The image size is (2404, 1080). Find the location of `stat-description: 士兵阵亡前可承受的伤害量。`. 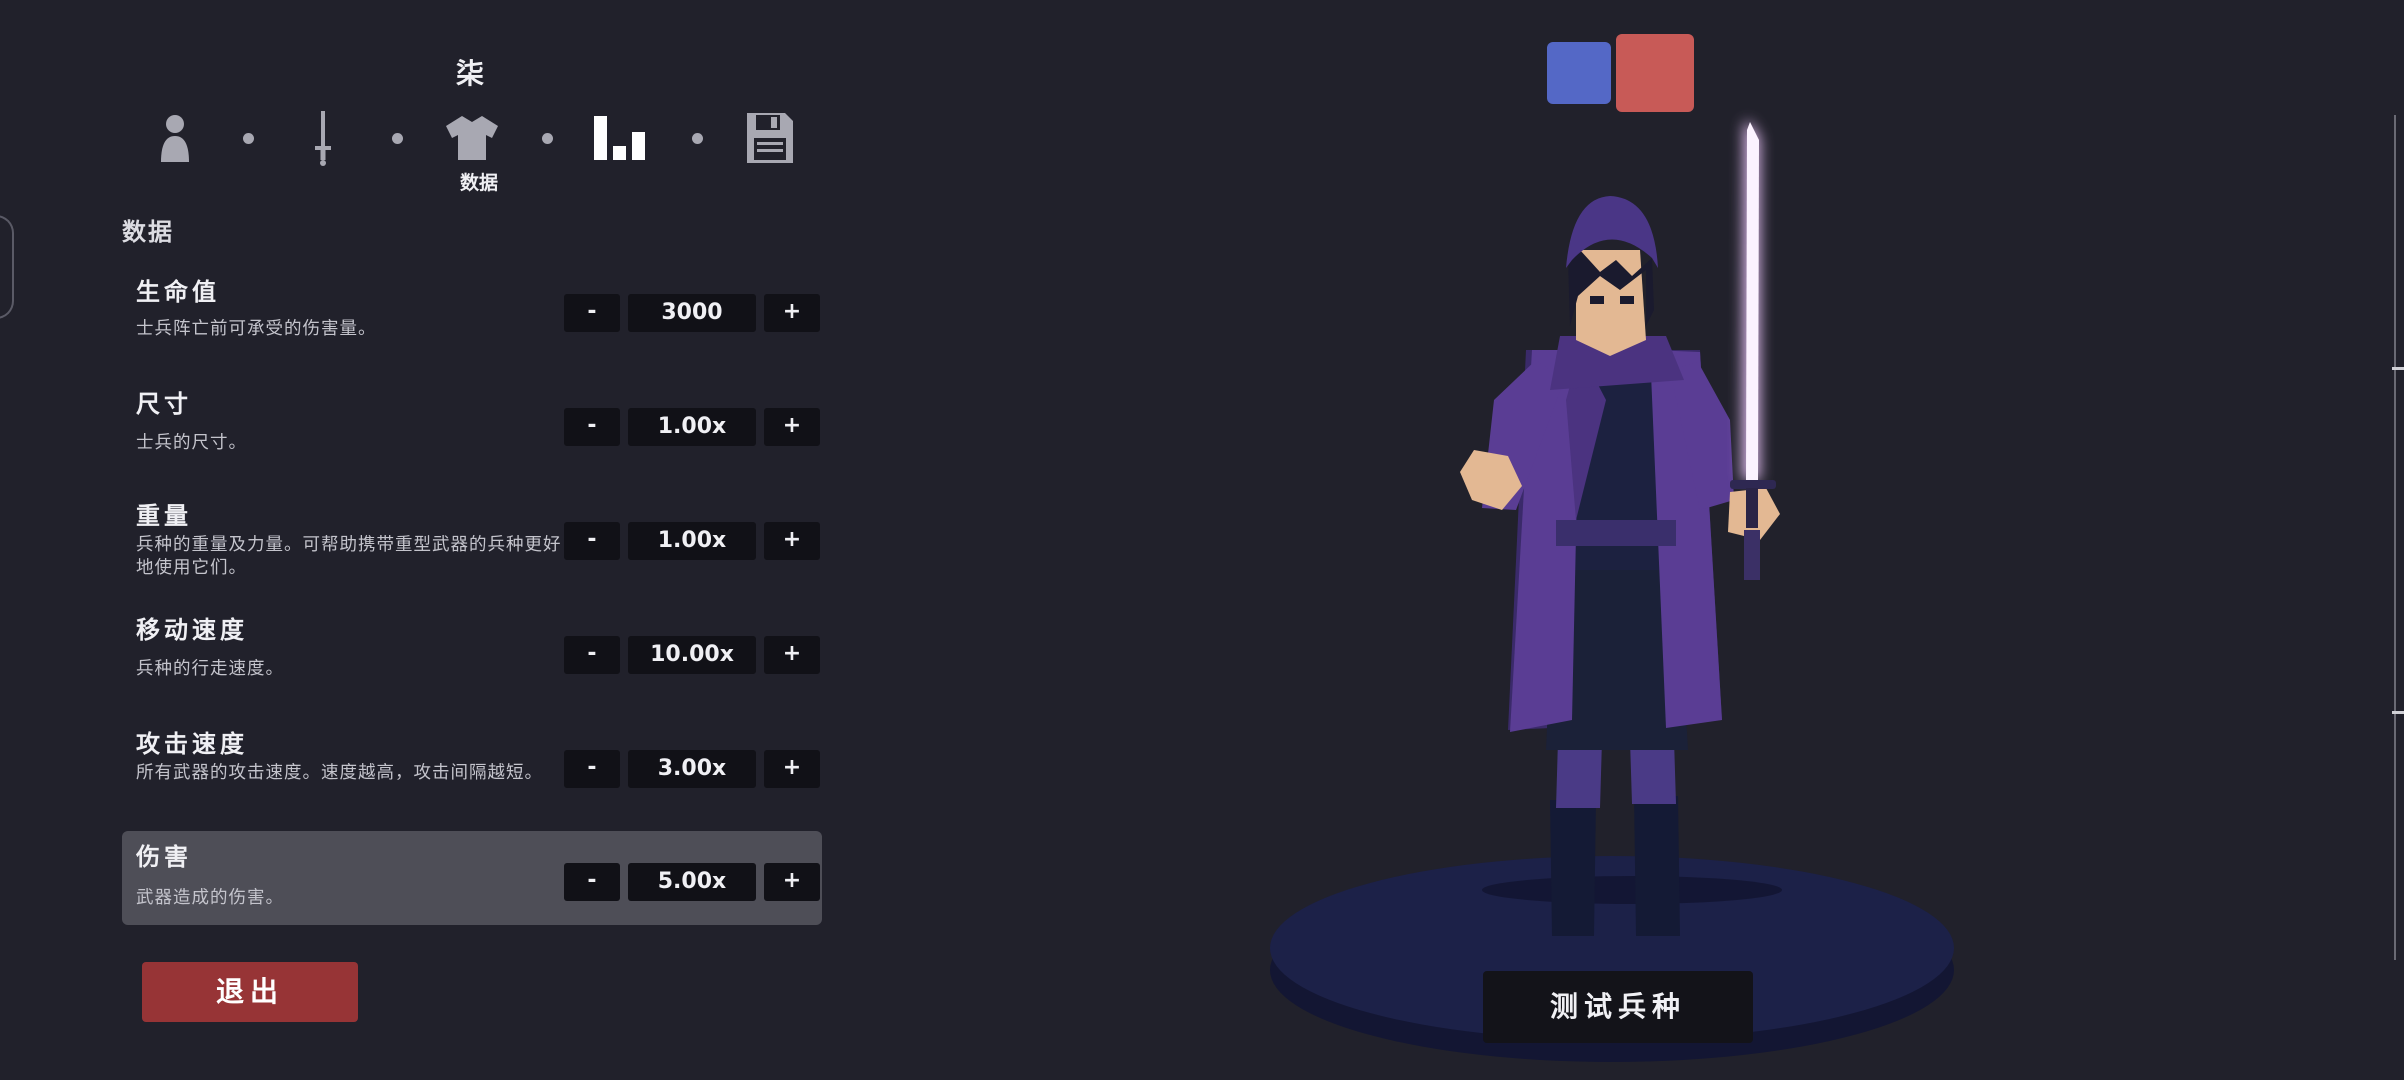

stat-description: 士兵阵亡前可承受的伤害量。 is located at coordinates (256, 329).